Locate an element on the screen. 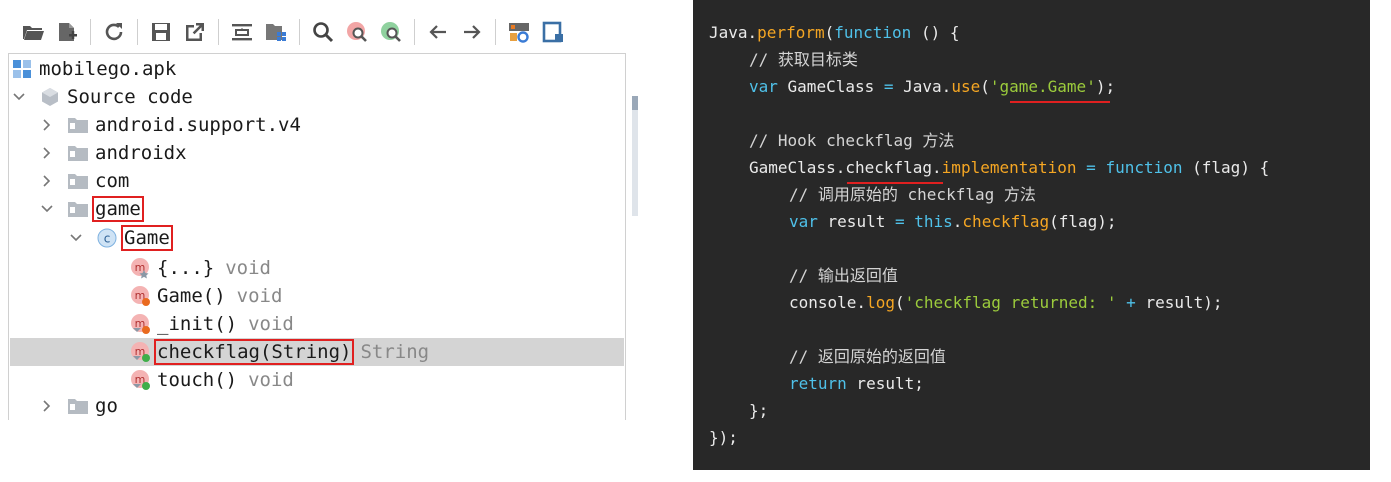 The width and height of the screenshot is (1391, 482). code-line-7: var result = this.checkflag(flag); is located at coordinates (953, 221).